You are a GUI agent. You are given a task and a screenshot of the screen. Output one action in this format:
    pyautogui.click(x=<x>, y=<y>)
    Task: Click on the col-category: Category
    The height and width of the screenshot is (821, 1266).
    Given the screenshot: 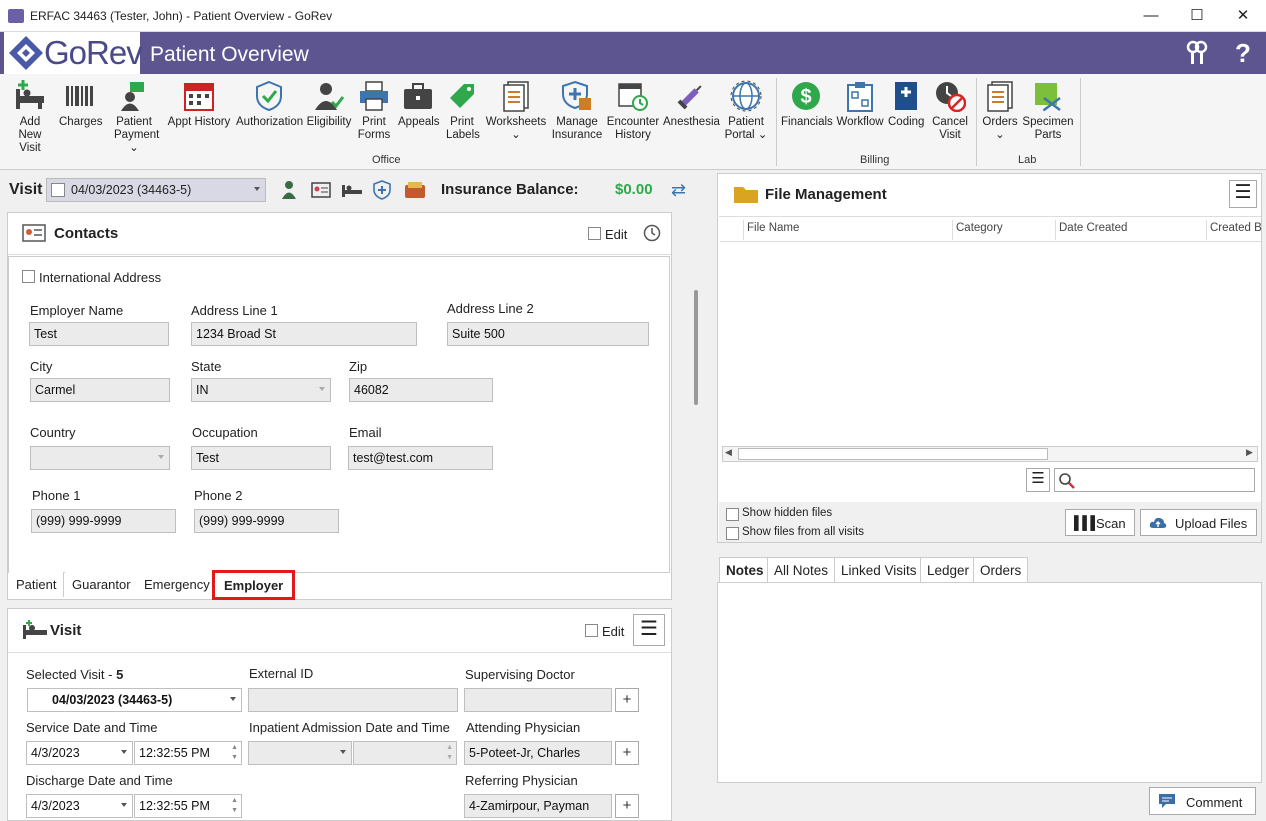 What is the action you would take?
    pyautogui.click(x=979, y=228)
    